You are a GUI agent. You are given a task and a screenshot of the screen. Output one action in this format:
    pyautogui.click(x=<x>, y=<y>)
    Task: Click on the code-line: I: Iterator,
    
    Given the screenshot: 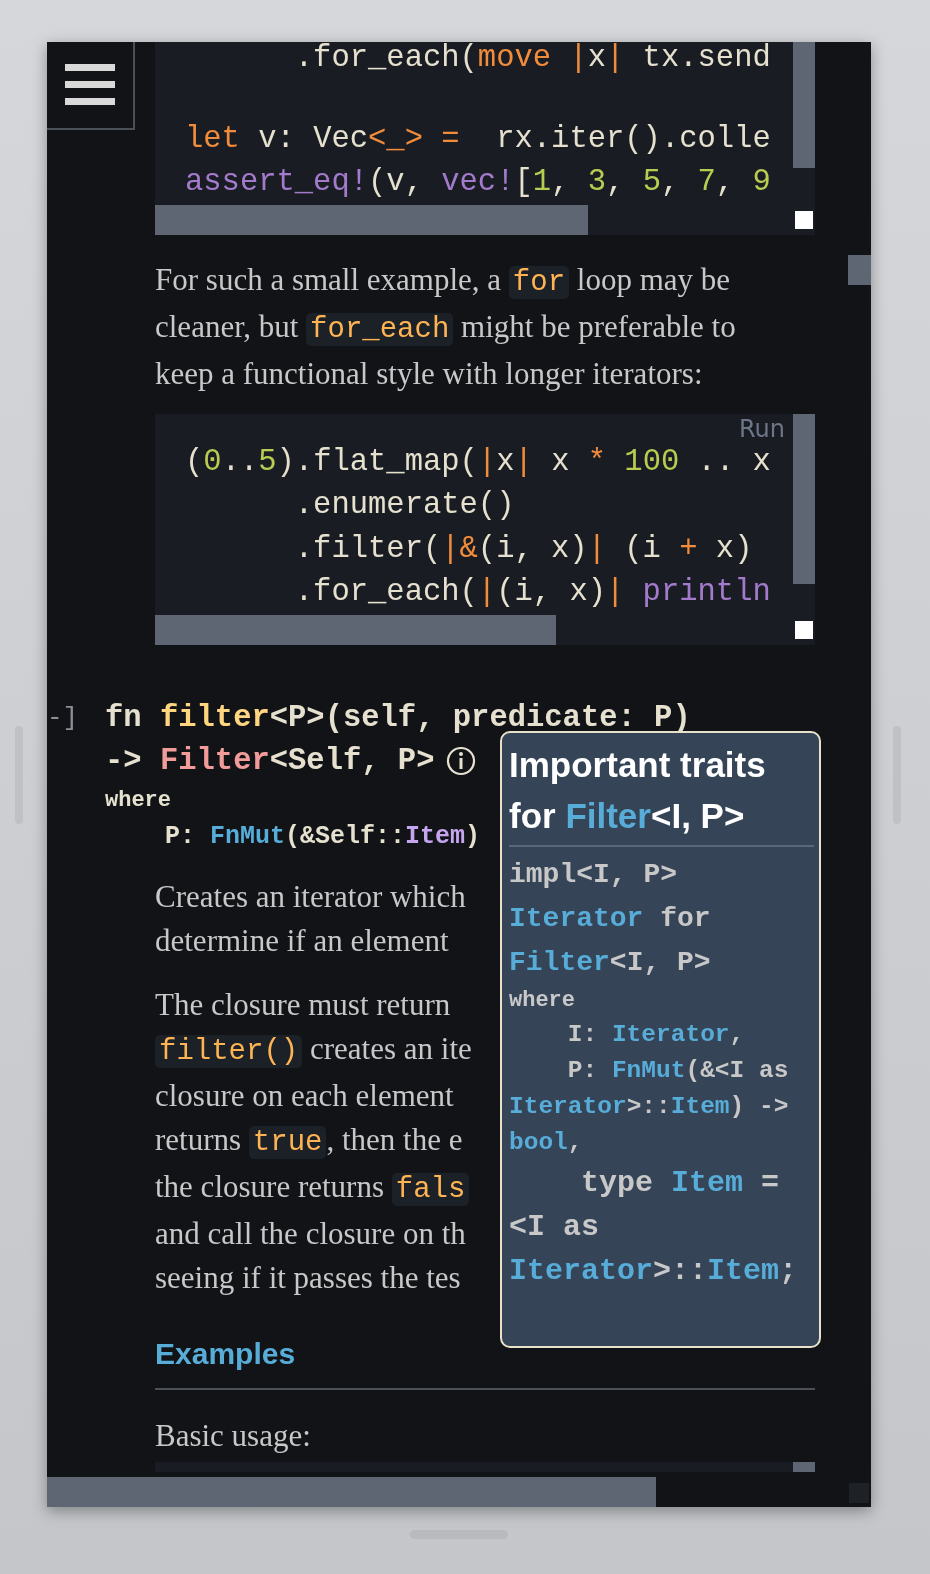 What is the action you would take?
    pyautogui.click(x=655, y=1034)
    